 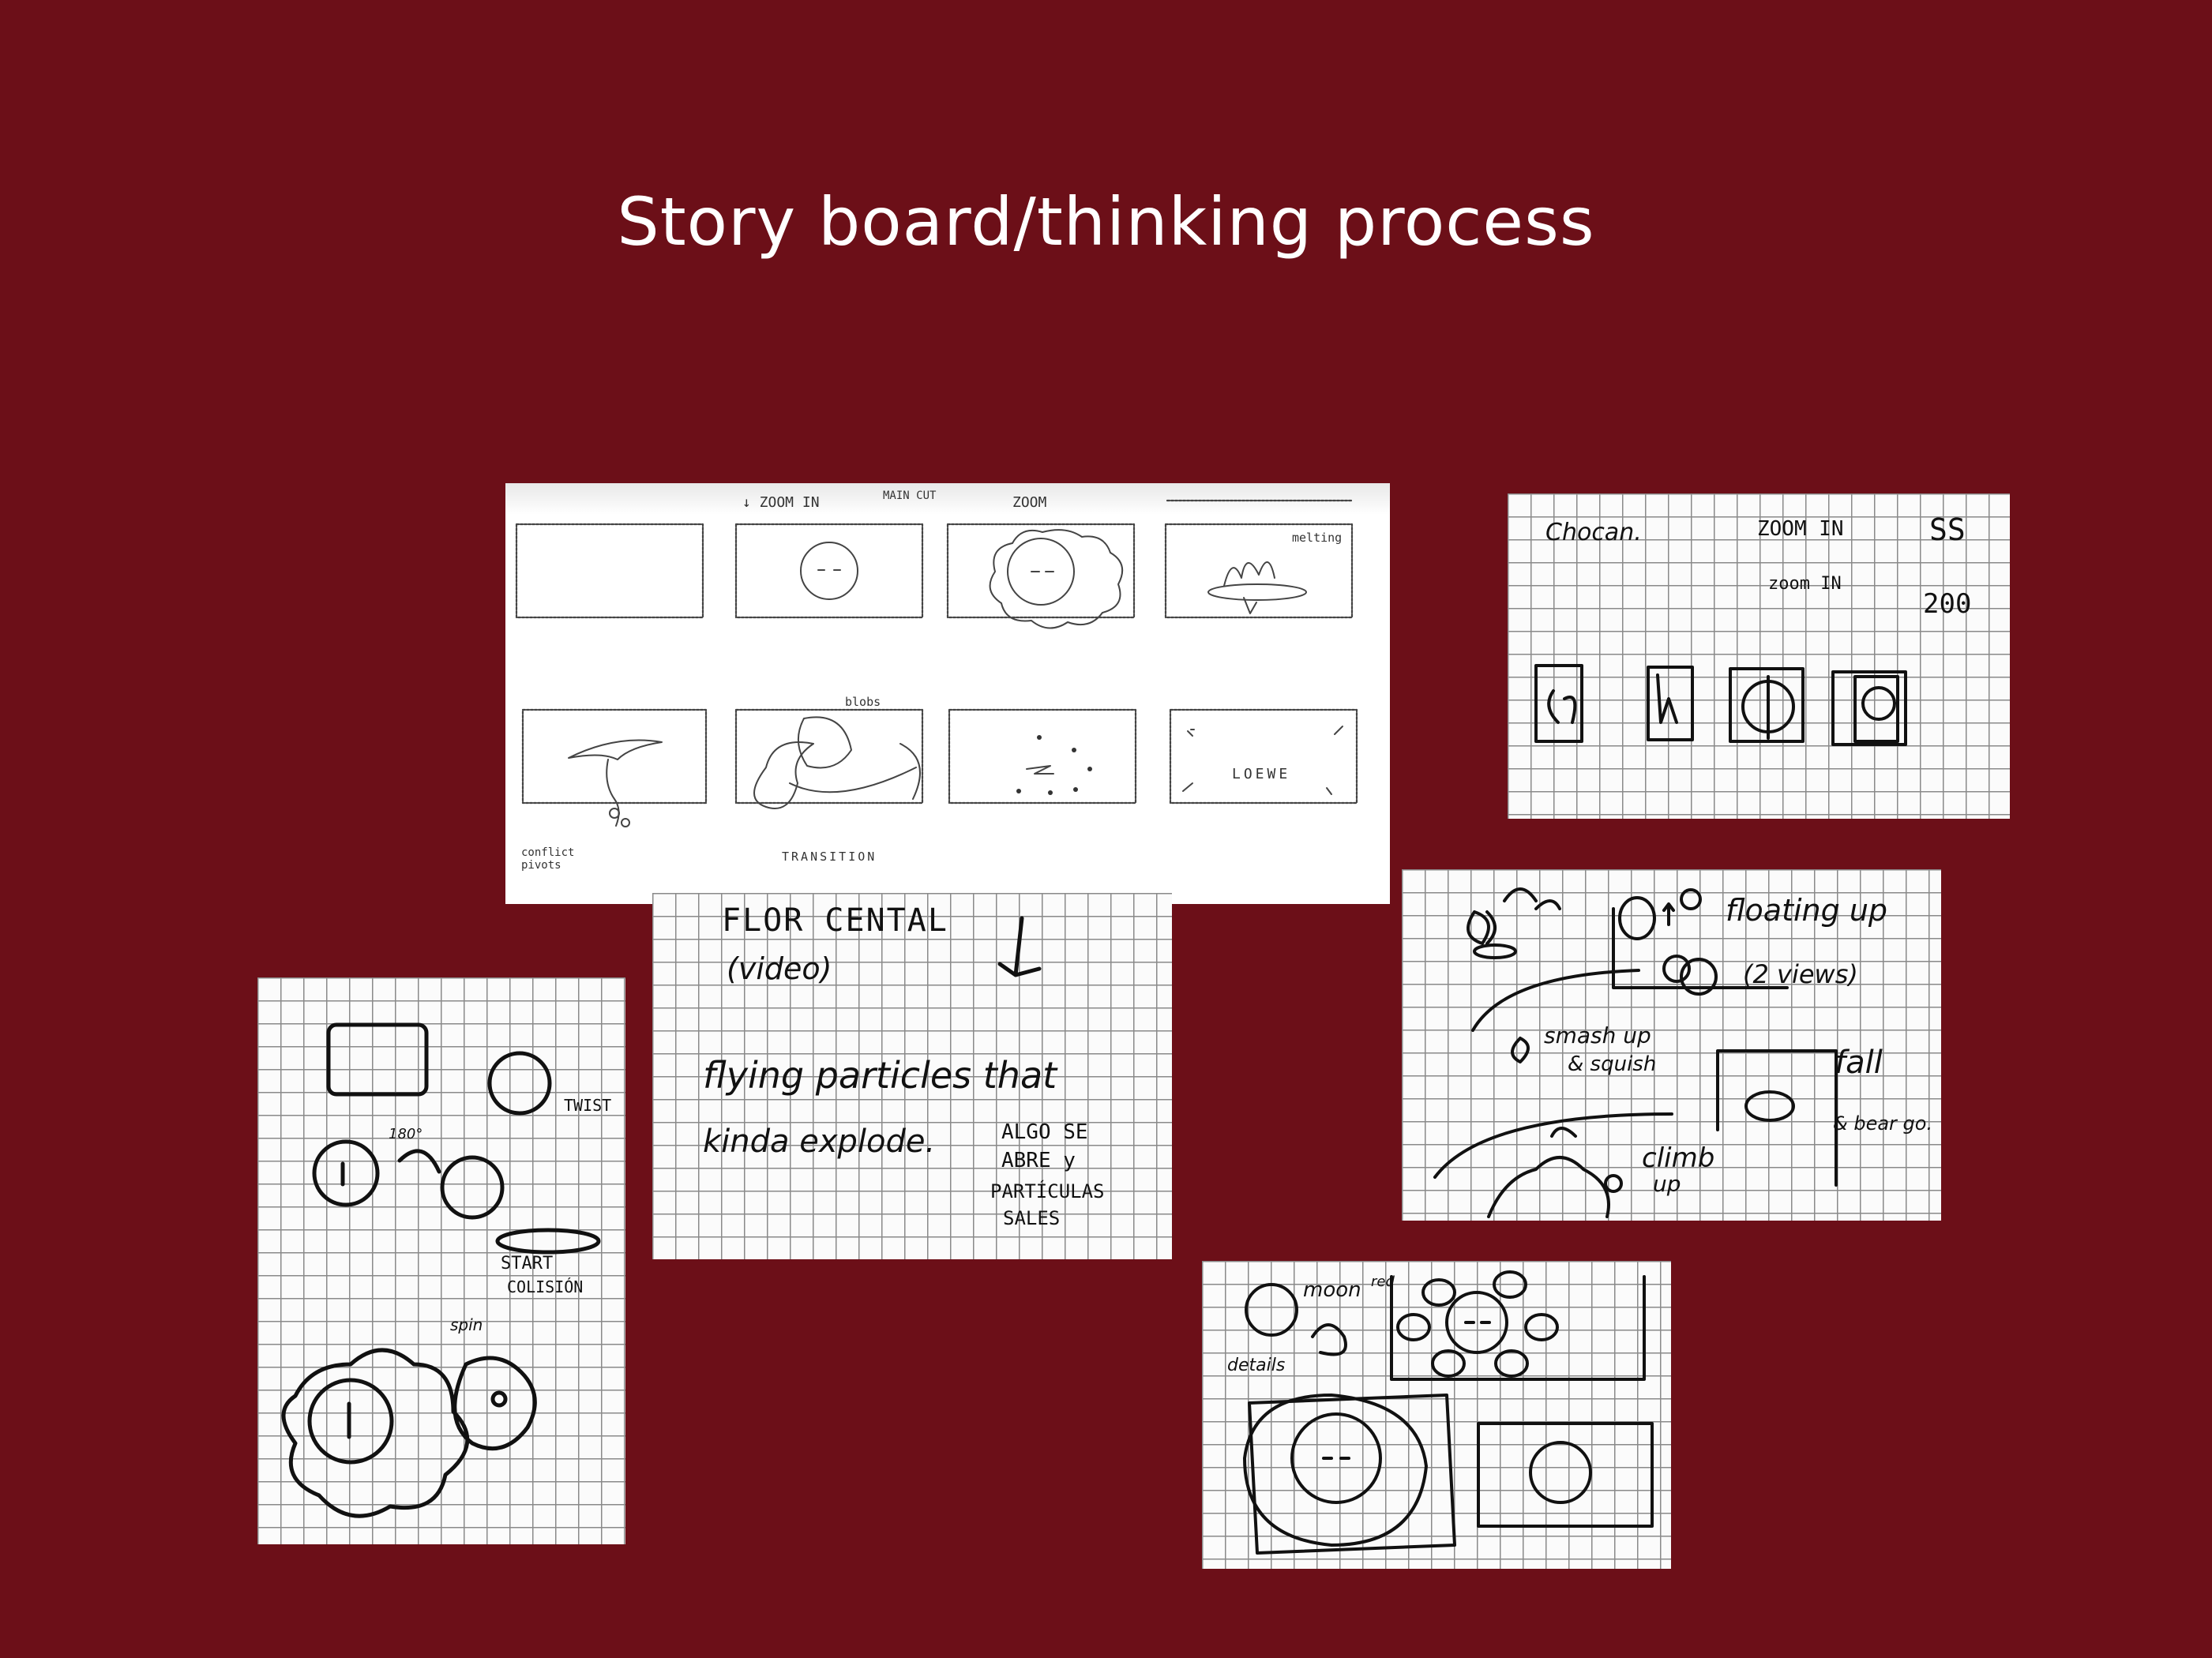 I want to click on squish-text: & squish, so click(x=1612, y=1064).